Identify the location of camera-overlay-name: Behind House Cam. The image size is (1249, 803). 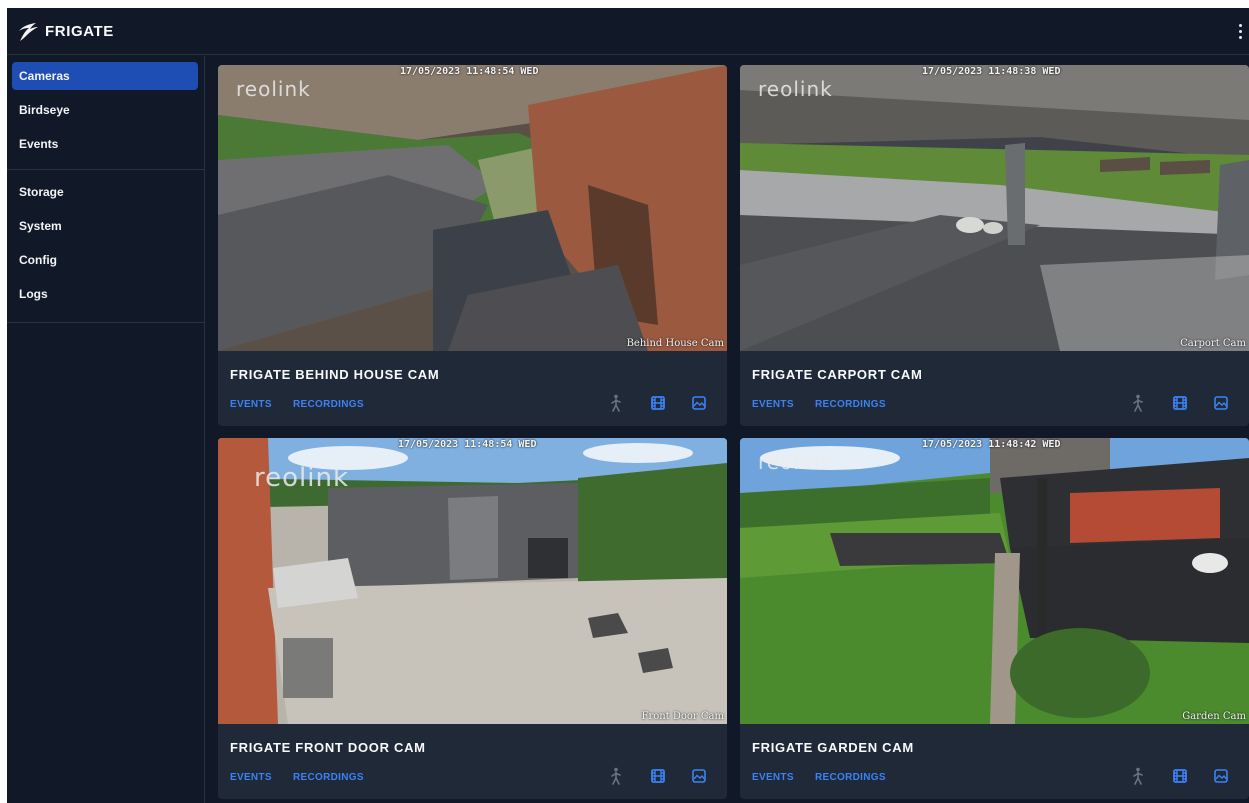
(675, 343).